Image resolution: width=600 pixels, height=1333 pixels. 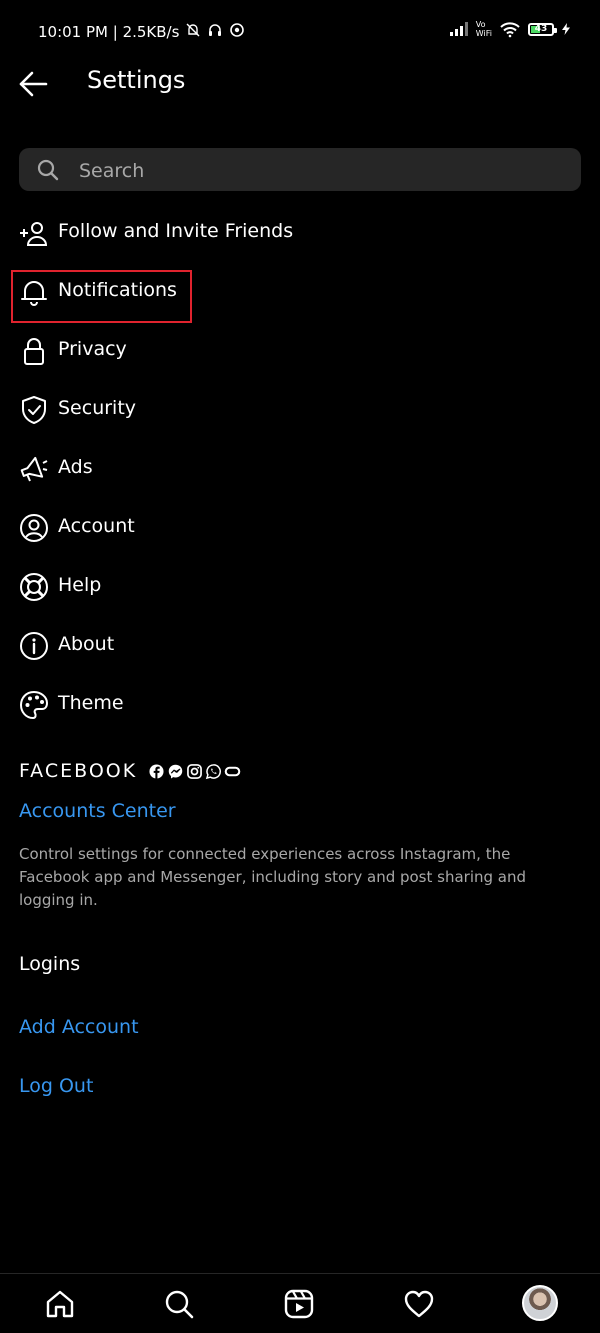 What do you see at coordinates (136, 80) in the screenshot?
I see `page-title: Settings` at bounding box center [136, 80].